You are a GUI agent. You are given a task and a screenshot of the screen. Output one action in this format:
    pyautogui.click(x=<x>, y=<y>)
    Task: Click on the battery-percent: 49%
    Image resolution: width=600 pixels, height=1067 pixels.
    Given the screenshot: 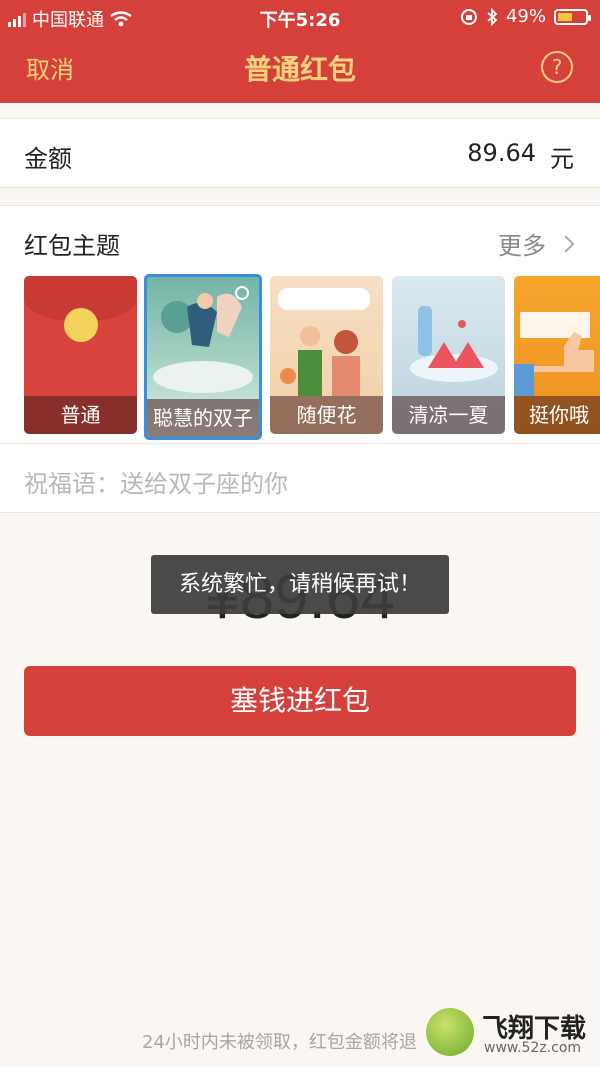 What is the action you would take?
    pyautogui.click(x=525, y=16)
    